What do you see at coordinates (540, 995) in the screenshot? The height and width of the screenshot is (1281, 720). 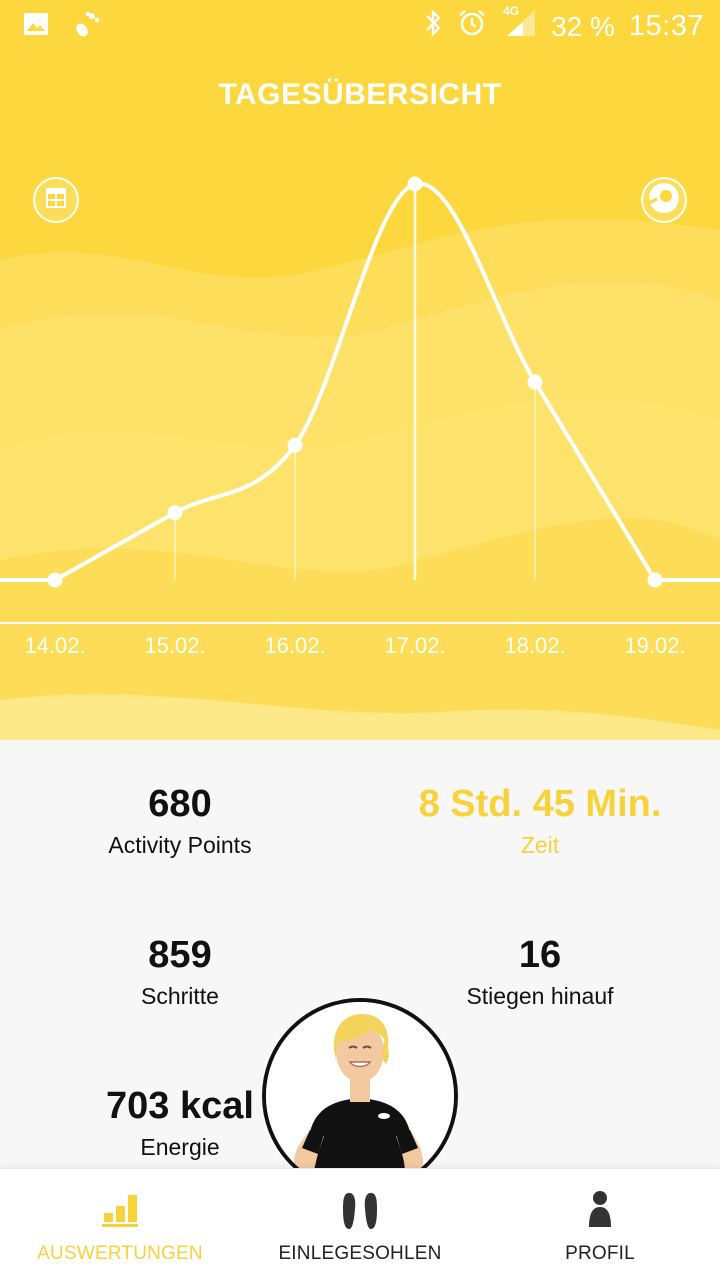 I see `stairs-label: Stiegen hinauf` at bounding box center [540, 995].